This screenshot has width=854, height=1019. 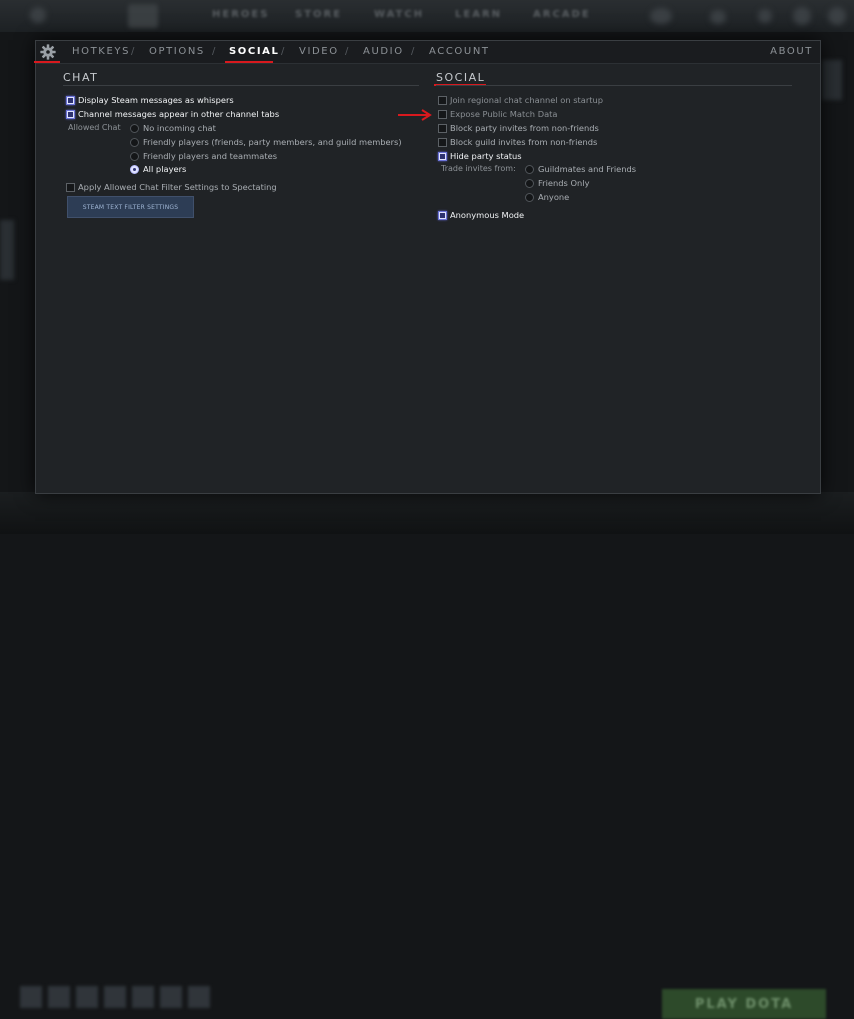 I want to click on block-guild-invites-checkbox: Block guild invites from non-friends, so click(x=517, y=142).